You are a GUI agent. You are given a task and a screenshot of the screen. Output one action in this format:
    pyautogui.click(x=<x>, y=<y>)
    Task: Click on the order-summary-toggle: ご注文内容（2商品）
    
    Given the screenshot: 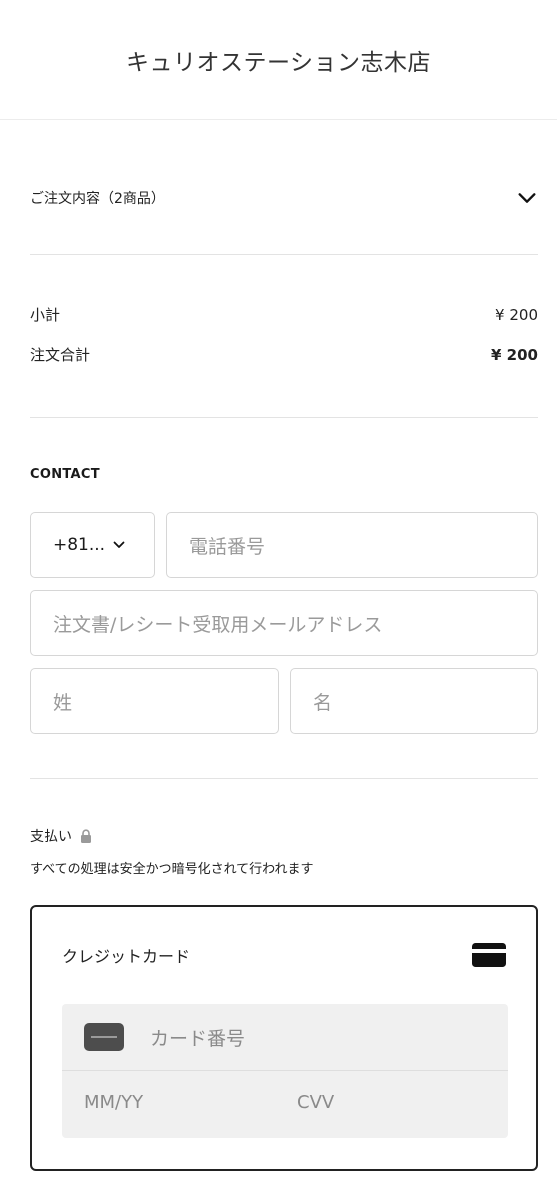 What is the action you would take?
    pyautogui.click(x=284, y=198)
    